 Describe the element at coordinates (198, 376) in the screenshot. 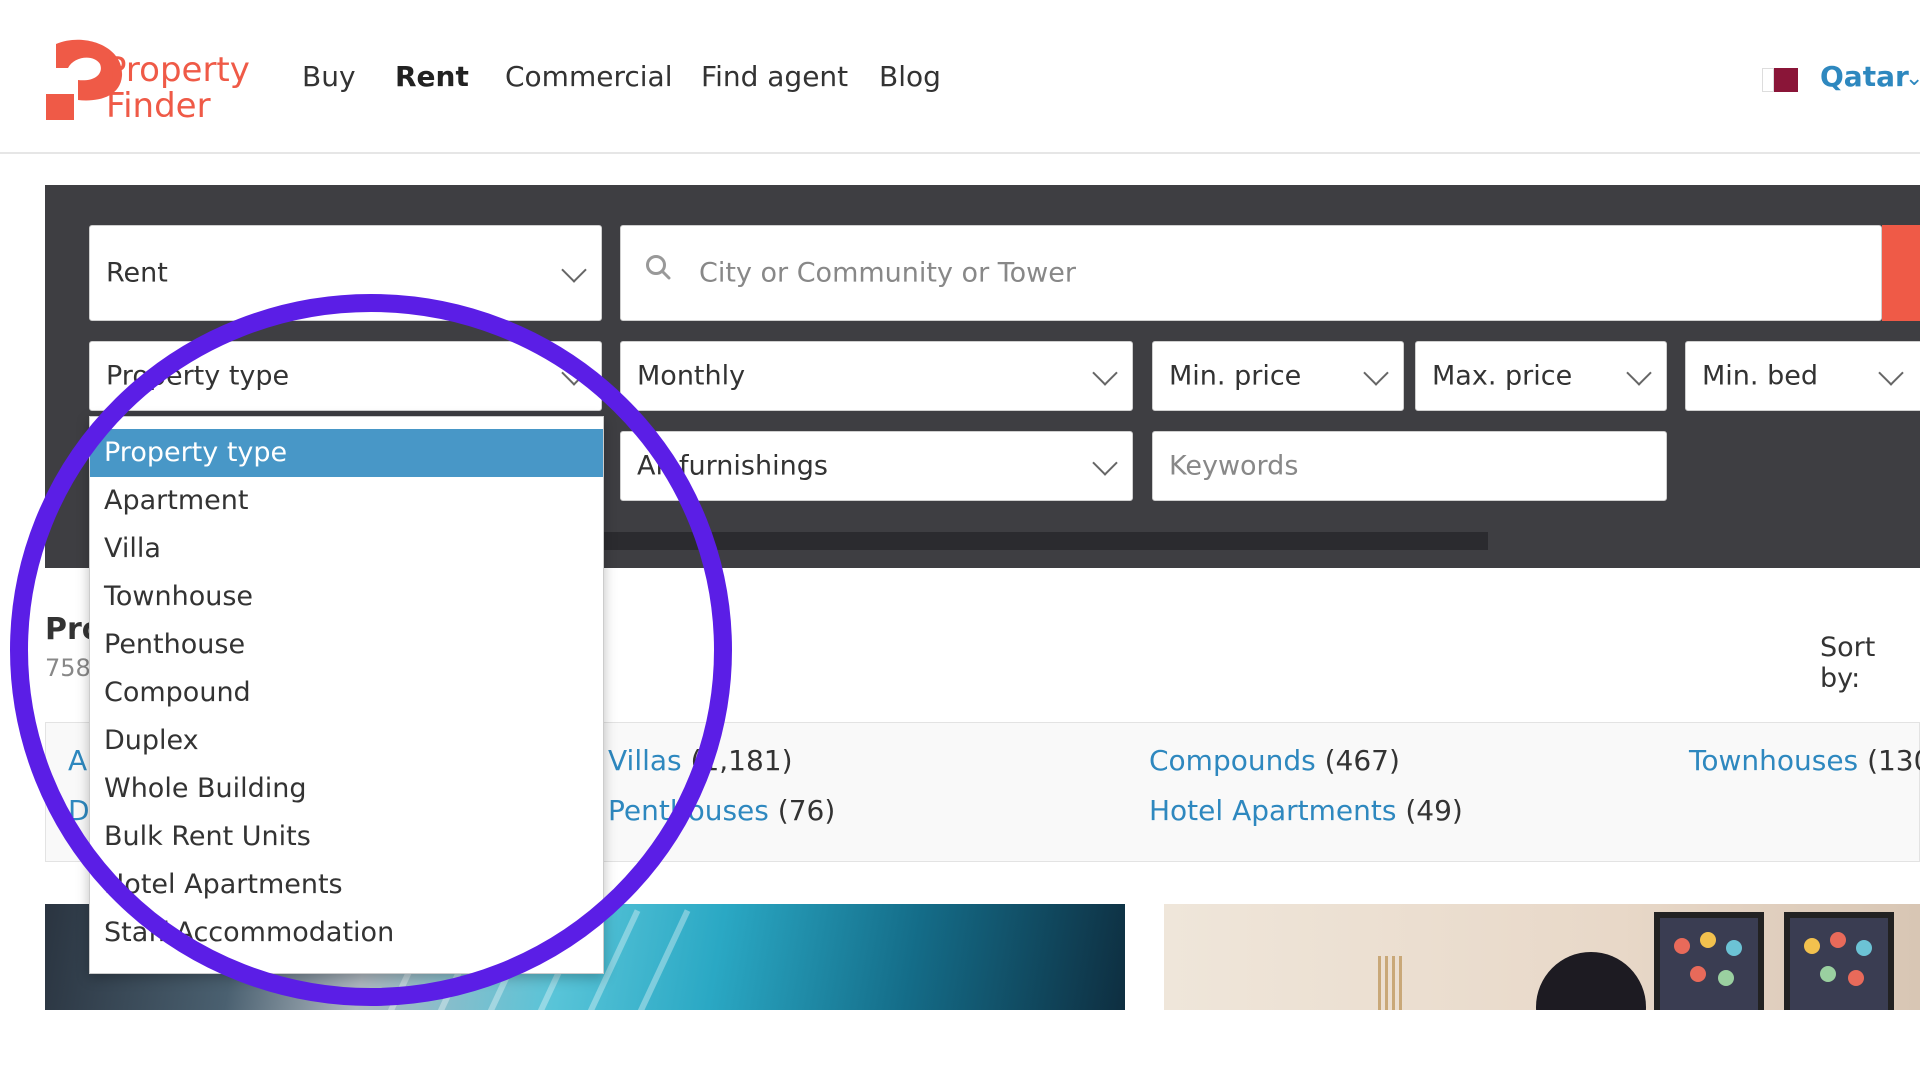

I see `property-type-value: Property type` at that location.